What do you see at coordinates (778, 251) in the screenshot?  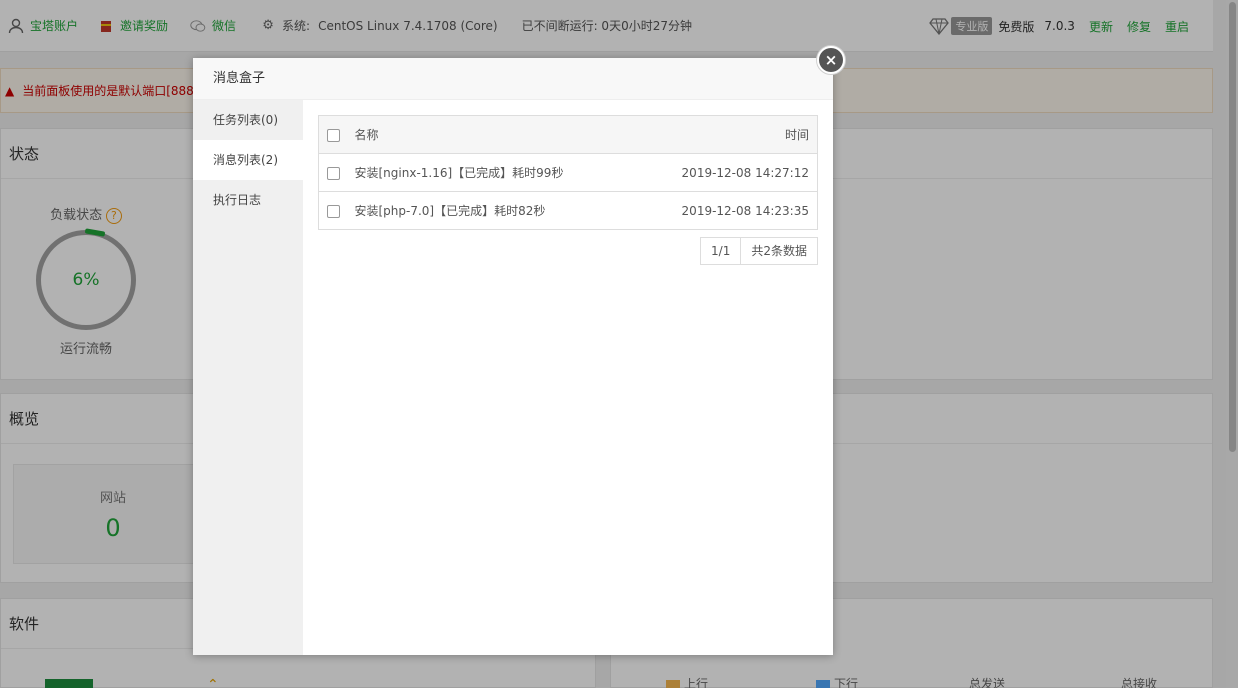 I see `total-count: 共2条数据` at bounding box center [778, 251].